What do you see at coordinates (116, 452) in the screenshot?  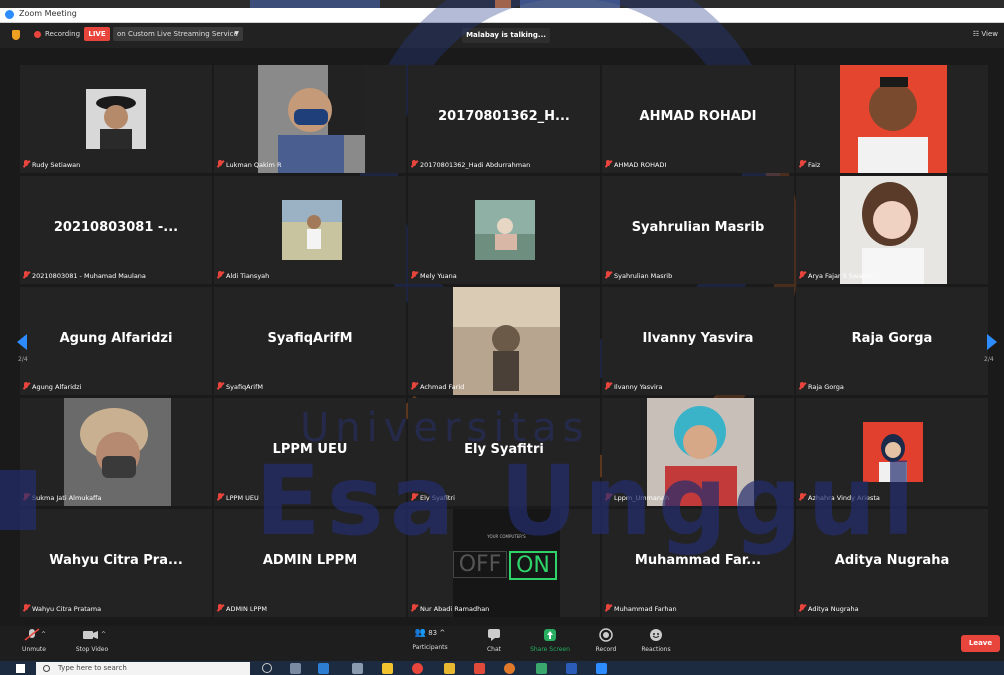 I see `participant-tile: Sukma Jati Almukaffa` at bounding box center [116, 452].